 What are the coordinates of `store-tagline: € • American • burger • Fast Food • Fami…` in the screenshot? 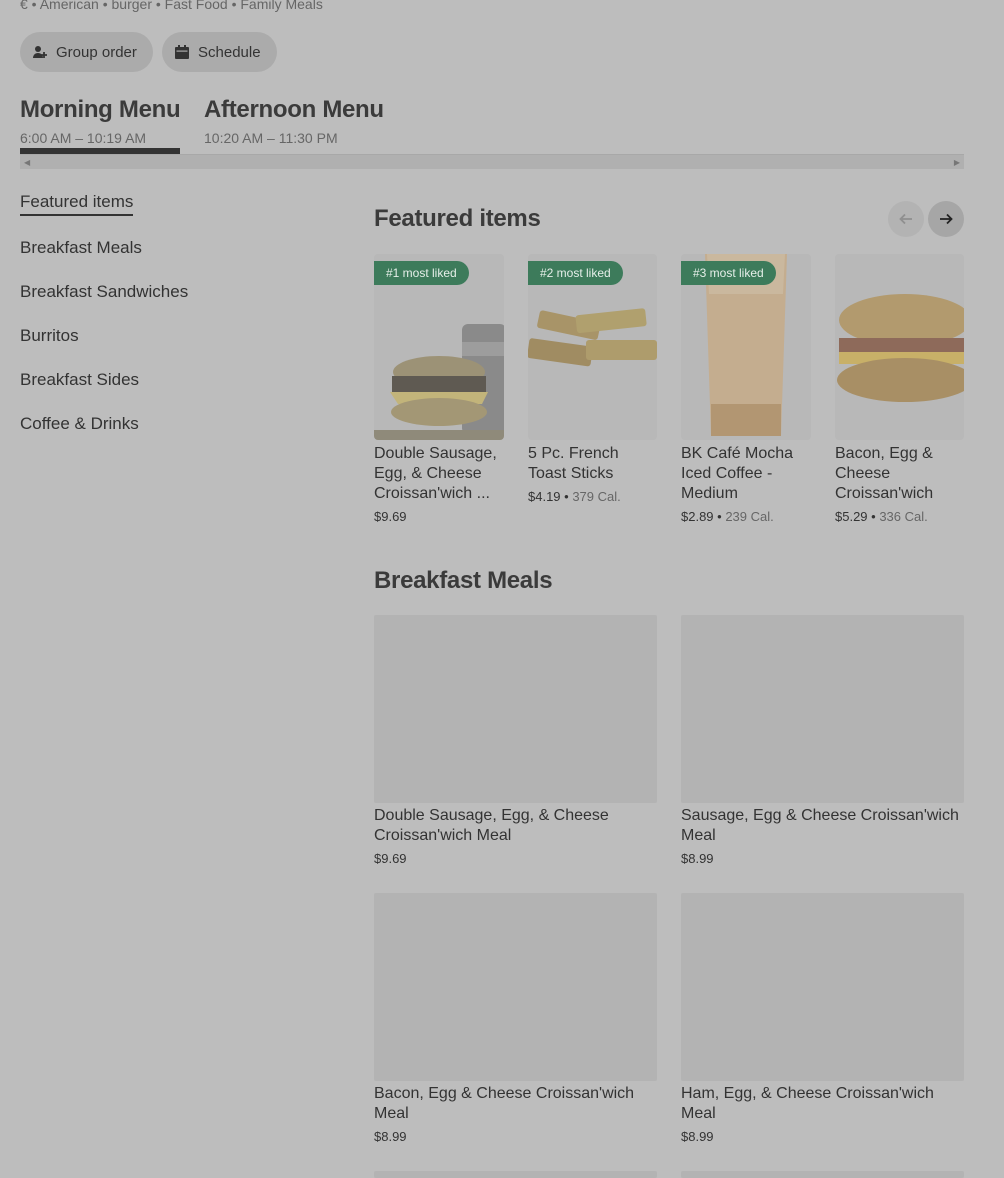 It's located at (171, 6).